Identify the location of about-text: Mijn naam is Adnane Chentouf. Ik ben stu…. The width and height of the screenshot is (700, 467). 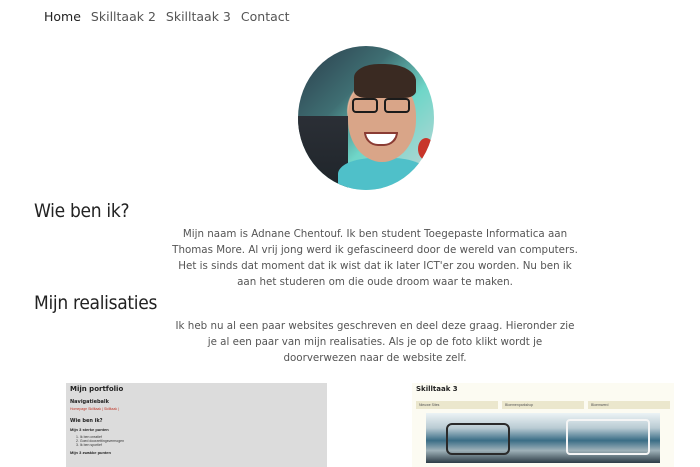
(375, 258).